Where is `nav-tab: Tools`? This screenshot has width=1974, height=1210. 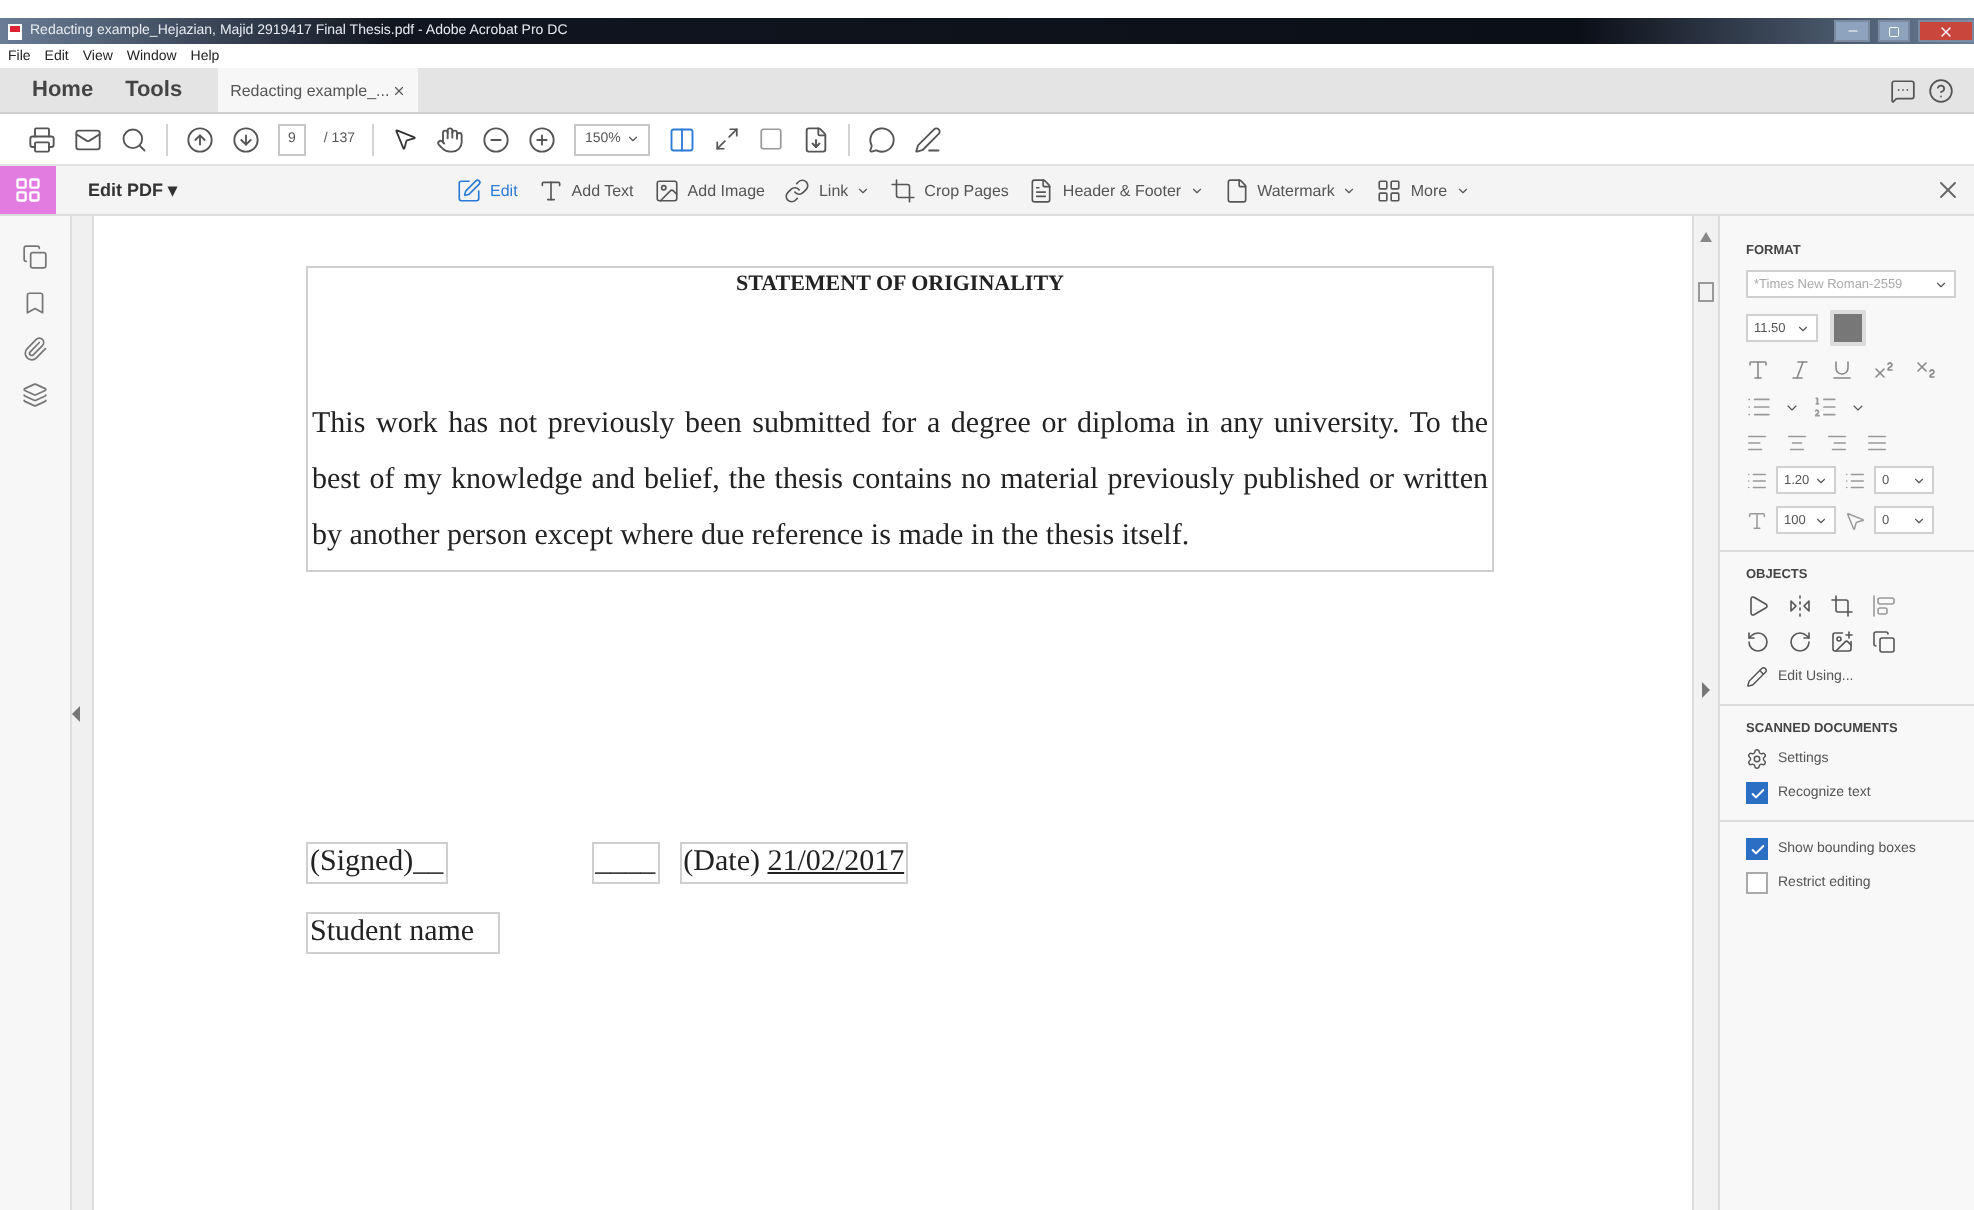
nav-tab: Tools is located at coordinates (154, 90).